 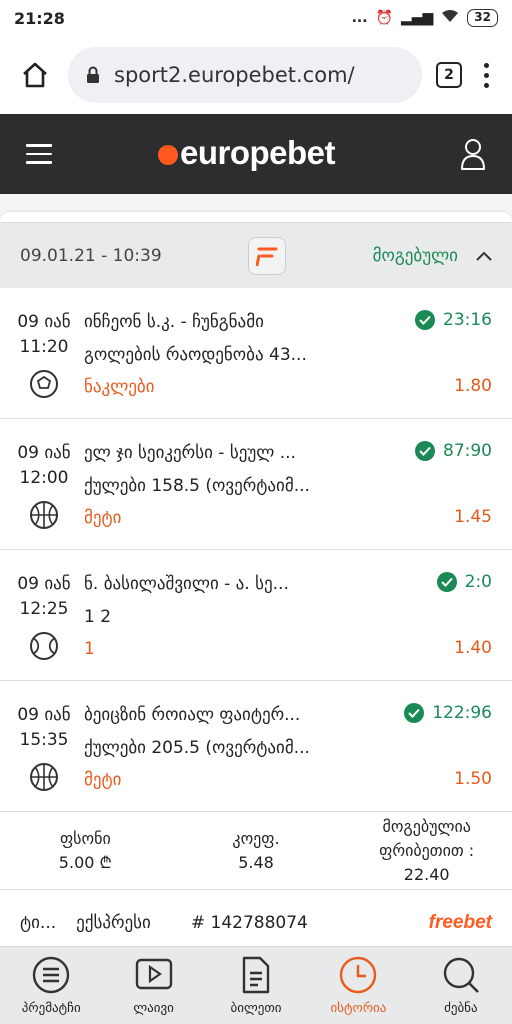 I want to click on browser-menu-icon, so click(x=486, y=75).